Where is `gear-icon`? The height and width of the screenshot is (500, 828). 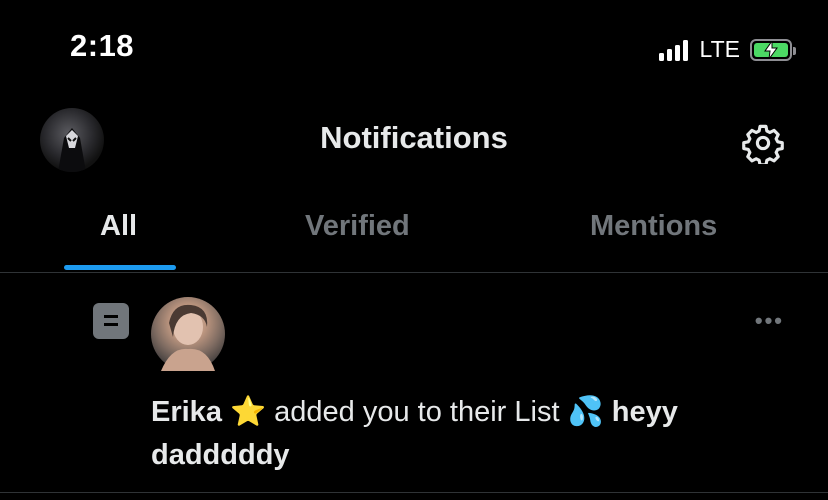 gear-icon is located at coordinates (763, 145).